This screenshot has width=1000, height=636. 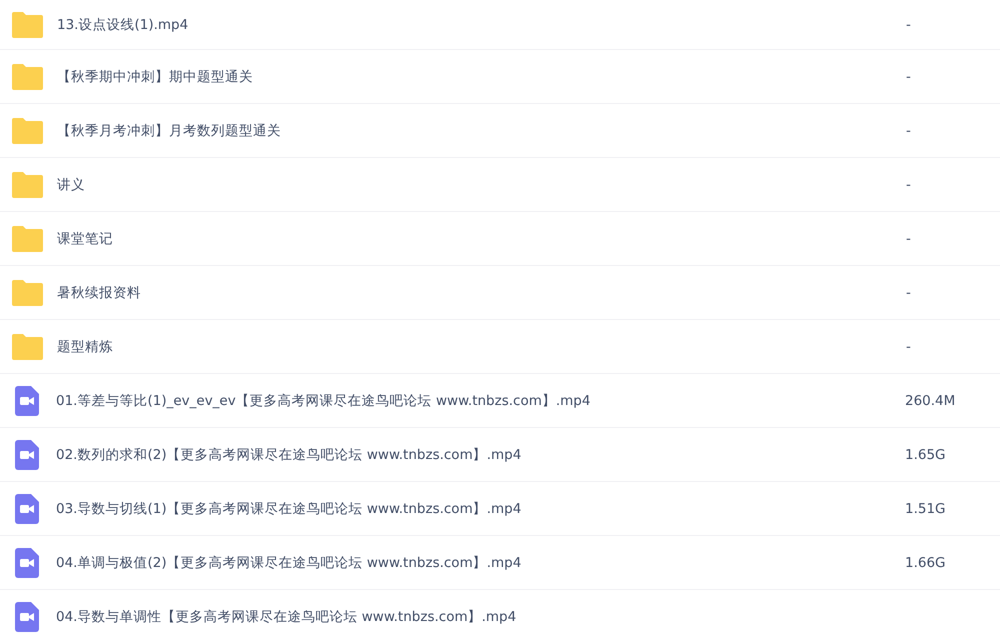 What do you see at coordinates (481, 185) in the screenshot?
I see `file-name: 讲义` at bounding box center [481, 185].